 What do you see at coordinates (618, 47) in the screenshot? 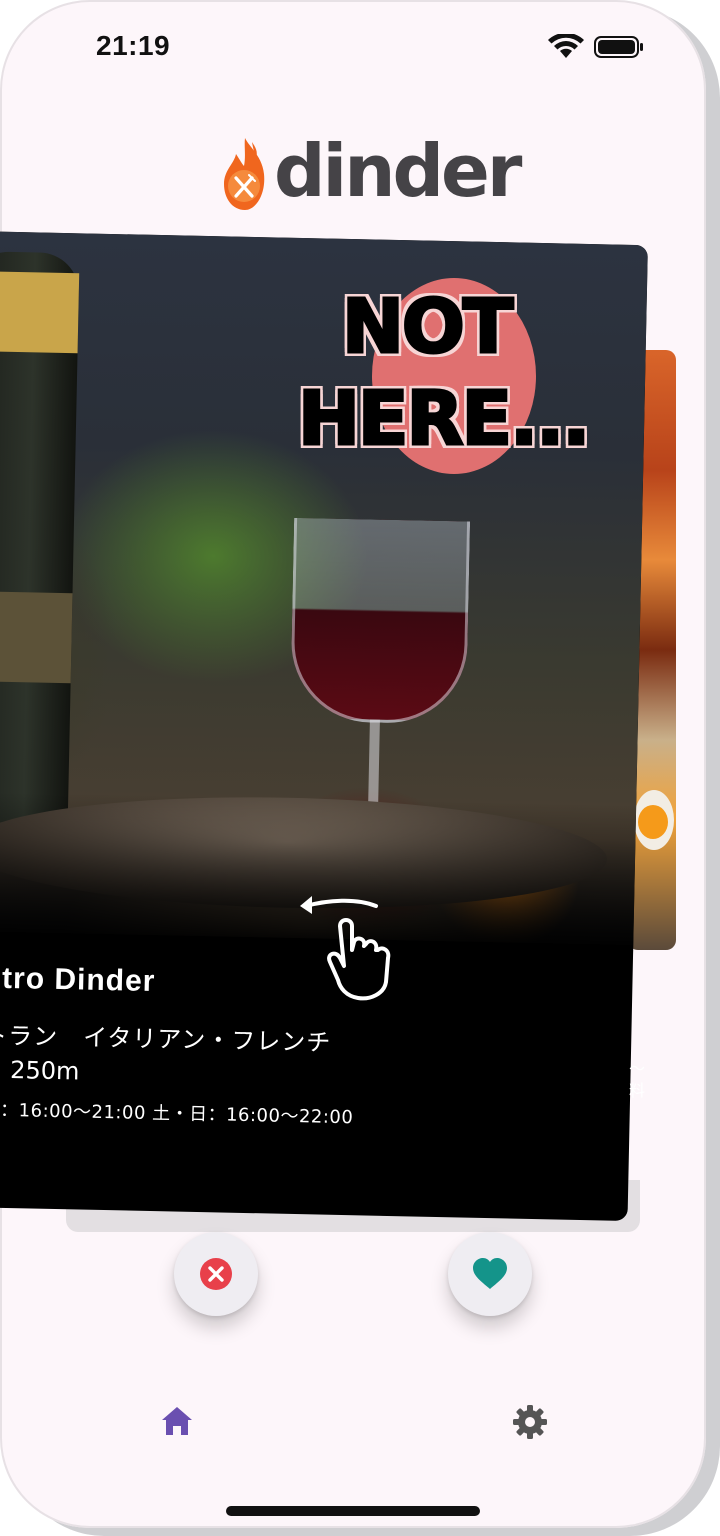
I see `battery-icon` at bounding box center [618, 47].